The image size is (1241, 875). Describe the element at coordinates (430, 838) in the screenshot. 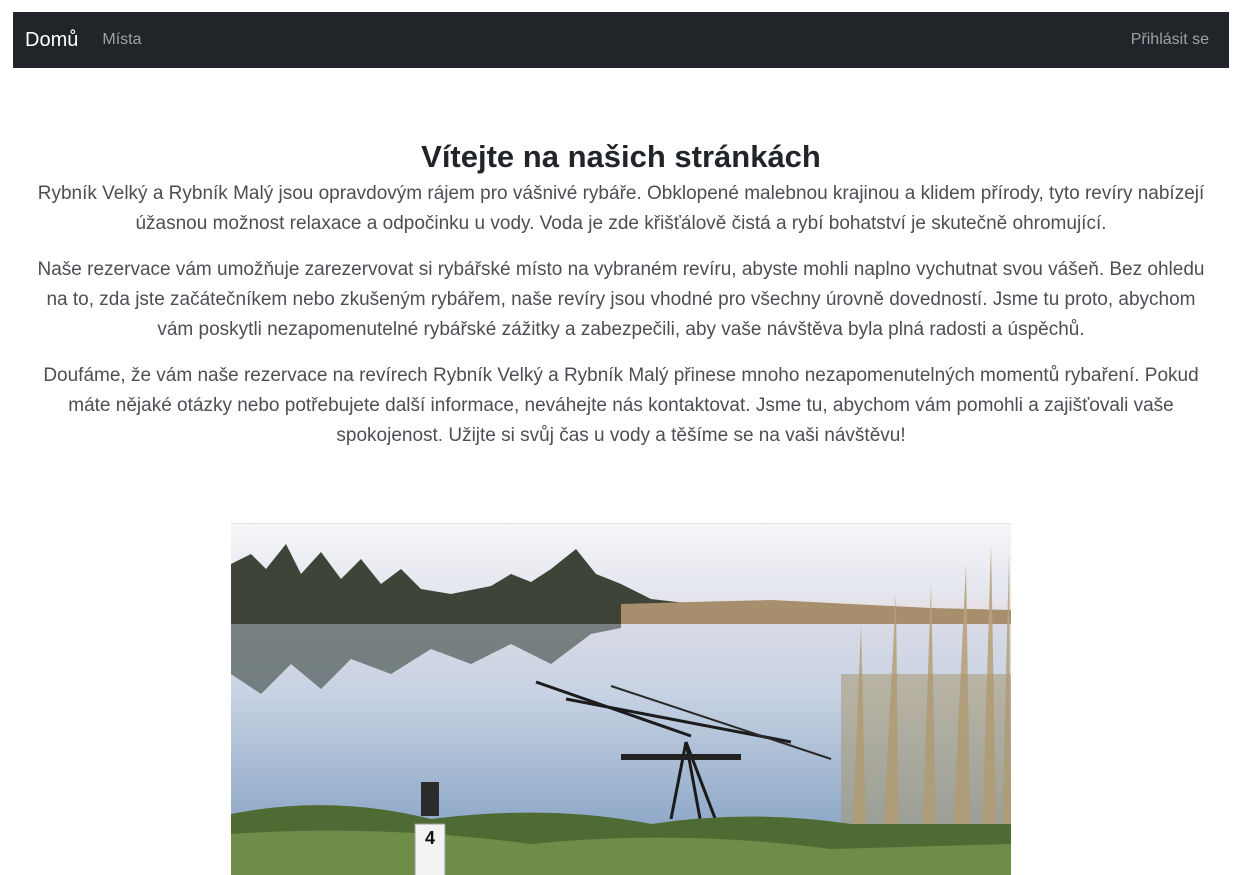

I see `peg-number: 4` at that location.